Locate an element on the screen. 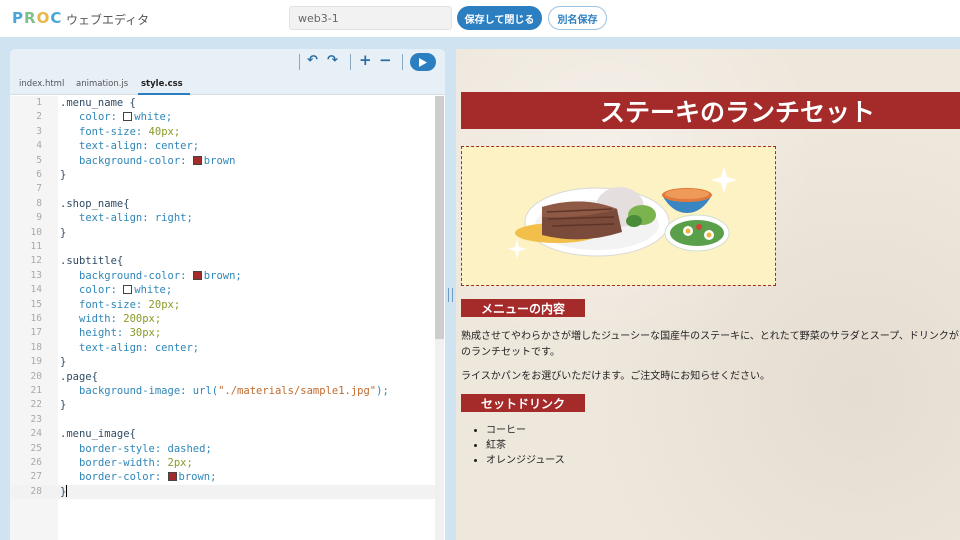  code-line: 18 text-align: center; is located at coordinates (222, 348).